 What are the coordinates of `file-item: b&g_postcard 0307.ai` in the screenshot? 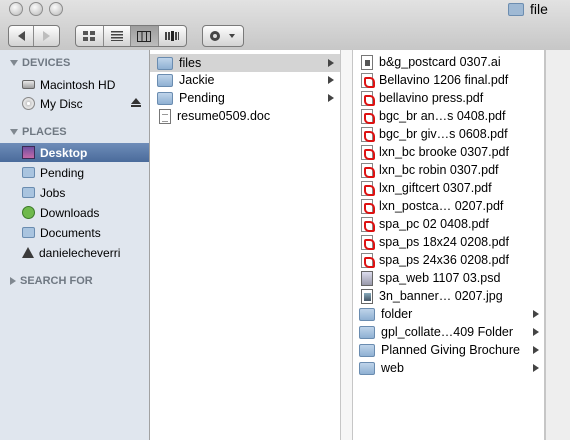 It's located at (427, 62).